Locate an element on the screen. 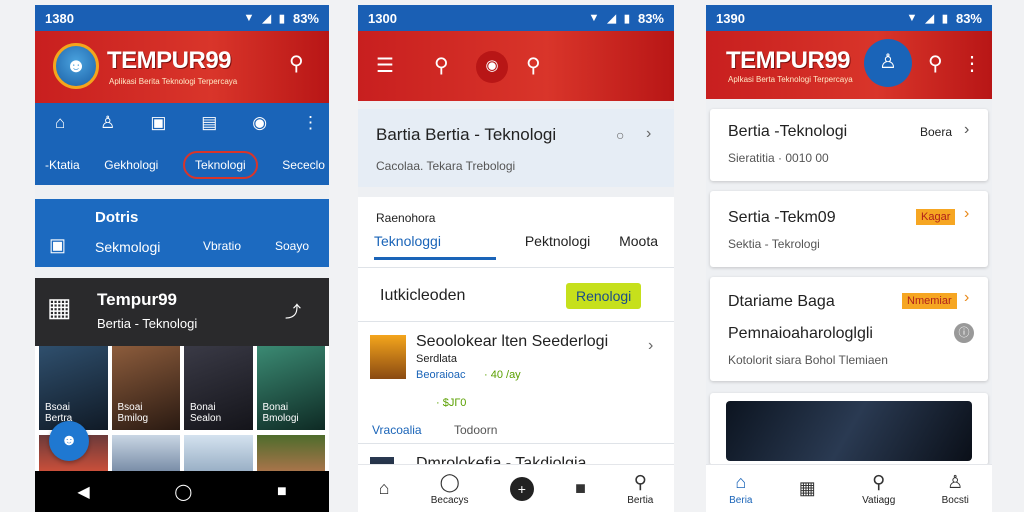 The image size is (1024, 512). app-thumbnail-icon: ▦ is located at coordinates (59, 307).